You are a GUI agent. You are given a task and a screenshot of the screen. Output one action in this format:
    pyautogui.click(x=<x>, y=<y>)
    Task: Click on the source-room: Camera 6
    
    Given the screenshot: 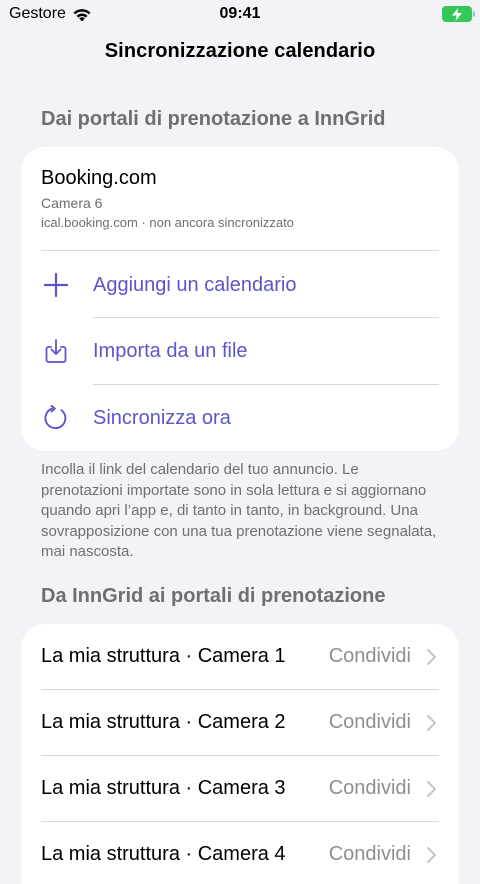 What is the action you would take?
    pyautogui.click(x=72, y=203)
    